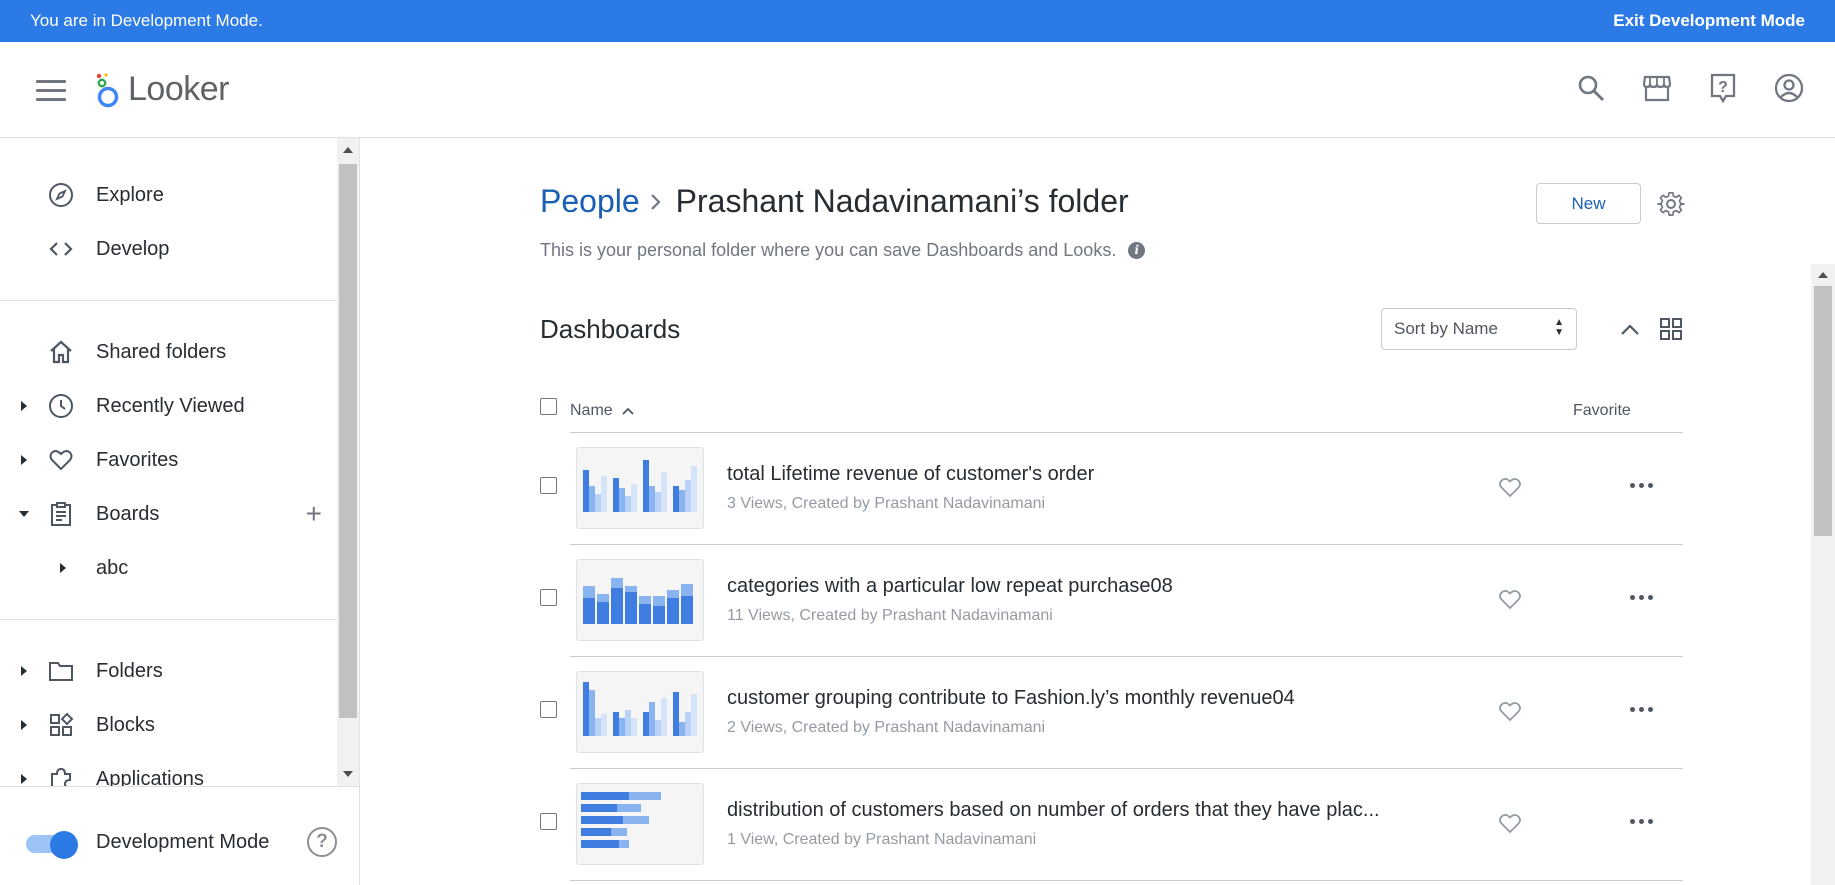 Image resolution: width=1835 pixels, height=885 pixels. I want to click on sidebar-item-favorites: Favorites, so click(169, 460).